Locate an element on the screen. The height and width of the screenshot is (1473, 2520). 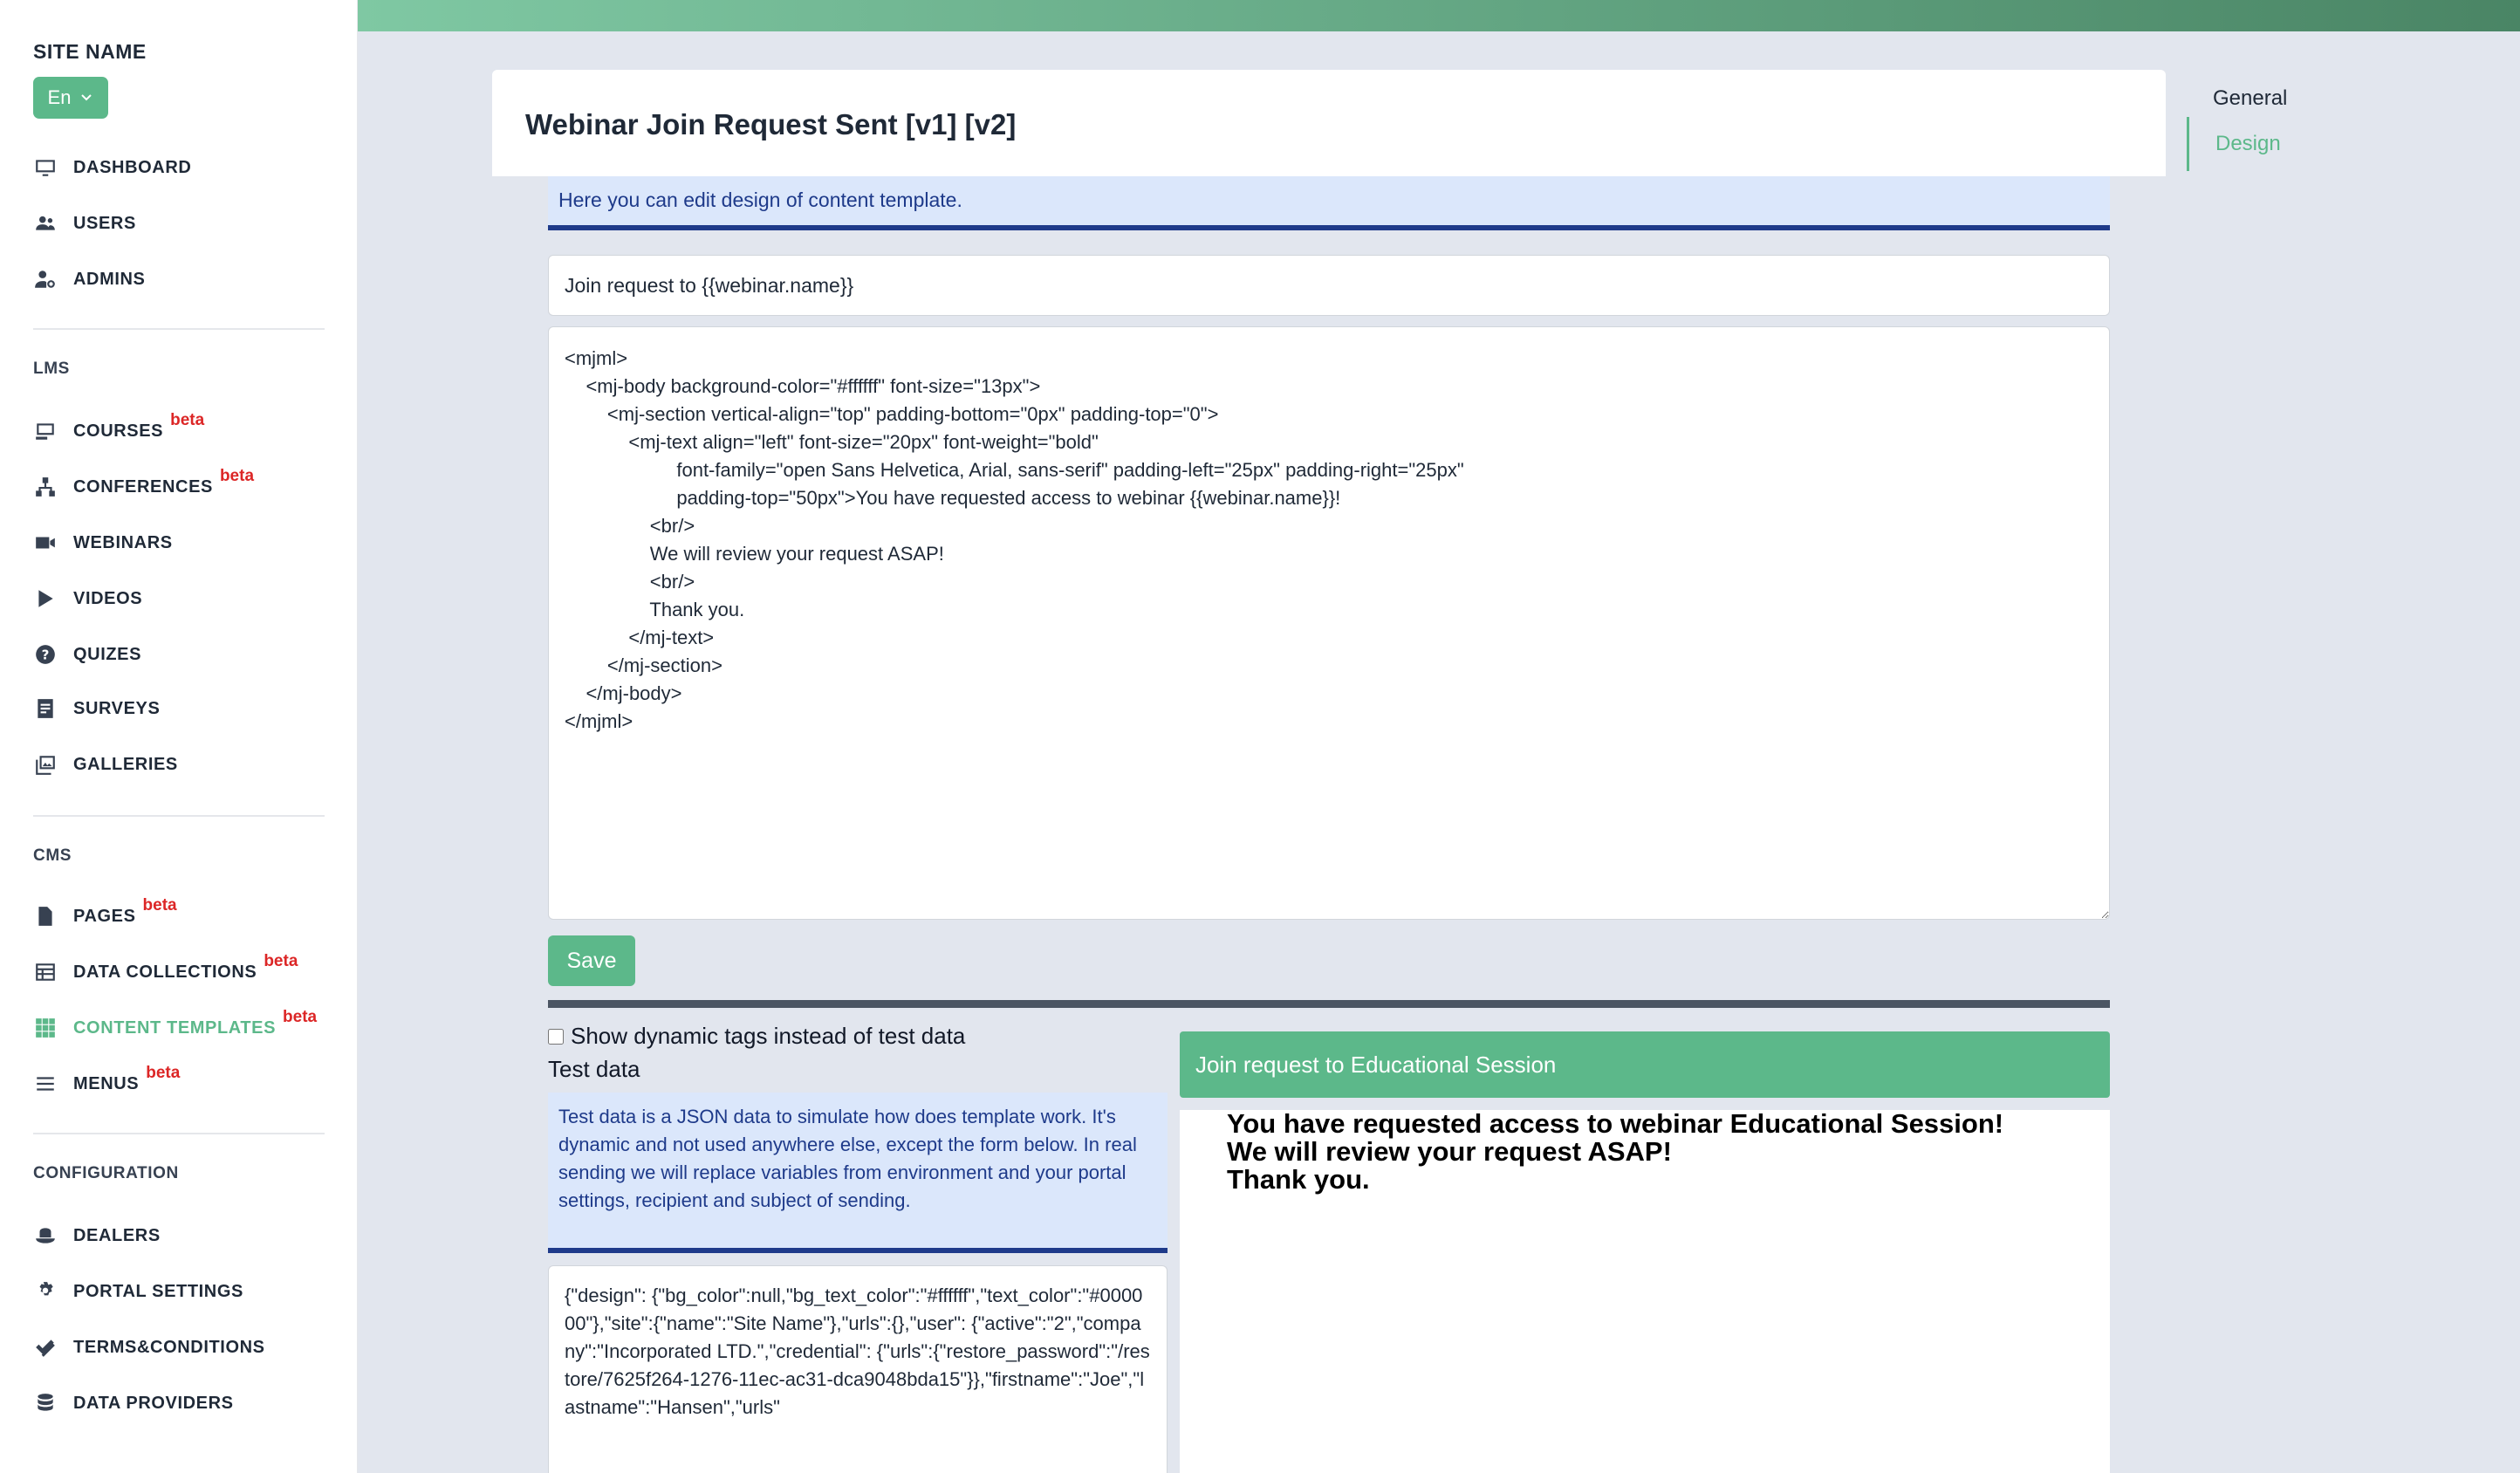
table-list-icon is located at coordinates (45, 972).